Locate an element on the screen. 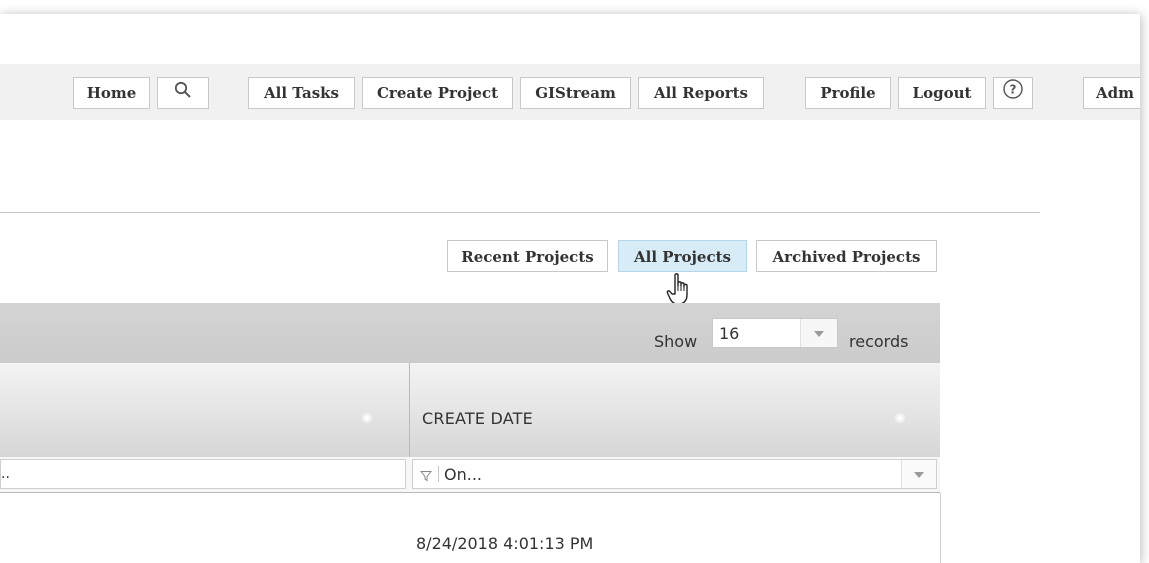 The height and width of the screenshot is (563, 1149). show-label: Show is located at coordinates (676, 341).